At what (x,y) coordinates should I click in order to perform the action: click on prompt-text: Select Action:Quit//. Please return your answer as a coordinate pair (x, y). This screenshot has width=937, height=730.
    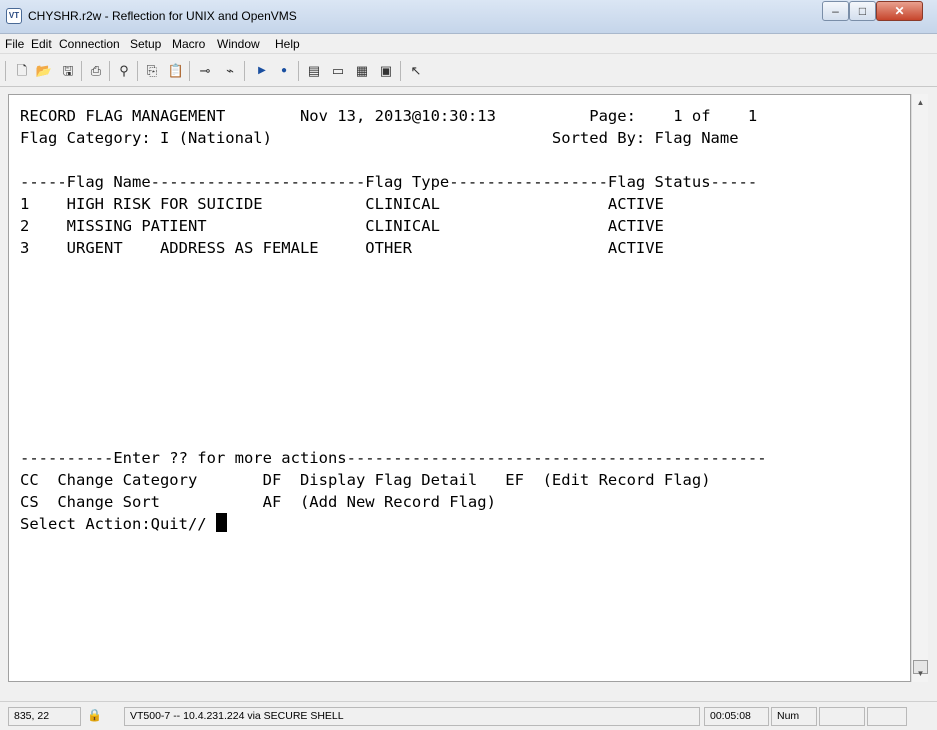
    Looking at the image, I should click on (118, 524).